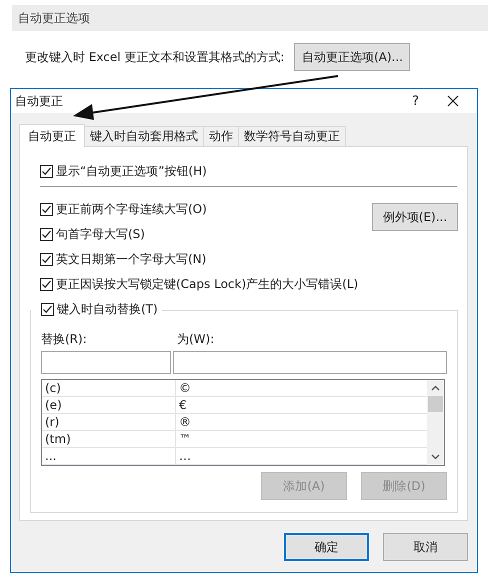 This screenshot has height=576, width=488. Describe the element at coordinates (109, 439) in the screenshot. I see `list-cell: (tm)` at that location.